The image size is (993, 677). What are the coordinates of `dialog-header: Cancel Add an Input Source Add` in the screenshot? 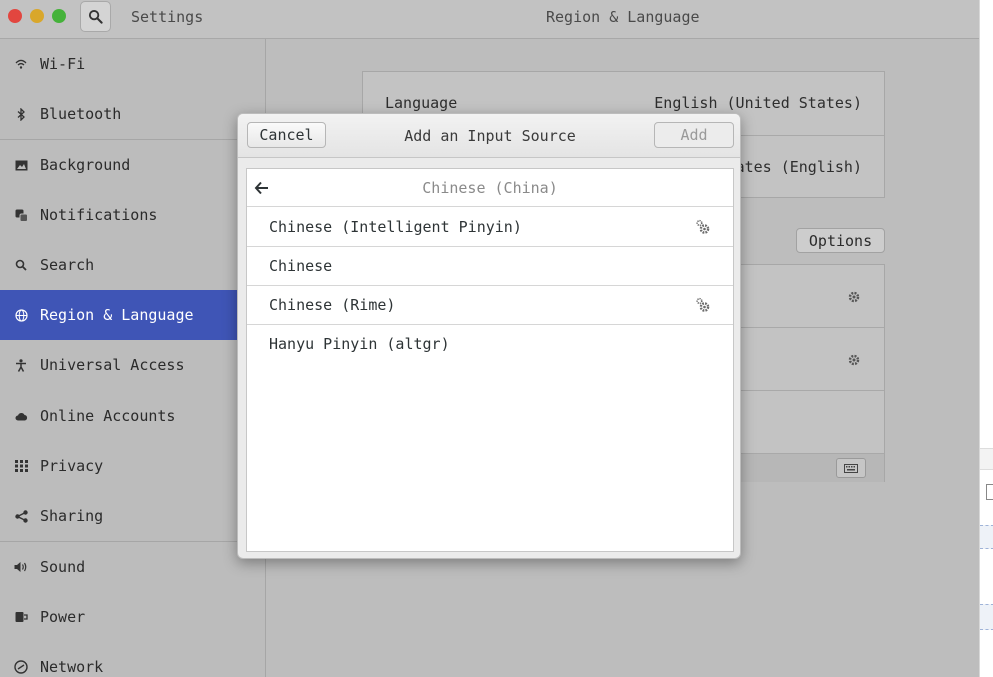 It's located at (489, 136).